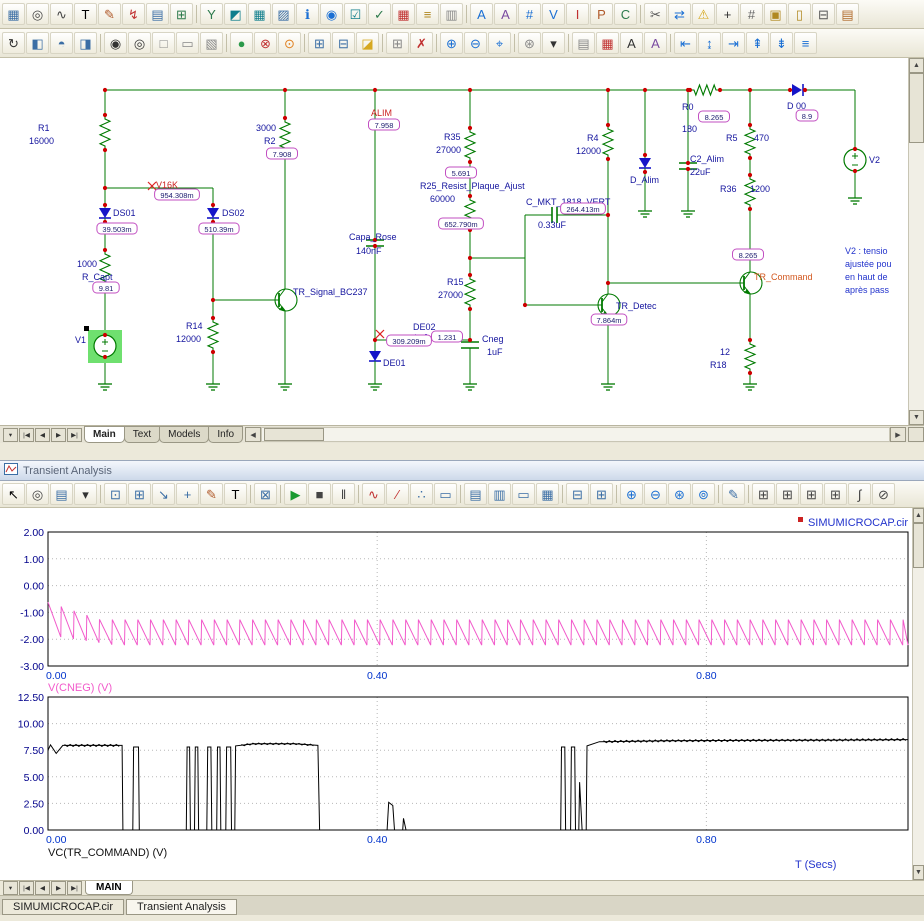  What do you see at coordinates (575, 434) in the screenshot?
I see `hscroll-track` at bounding box center [575, 434].